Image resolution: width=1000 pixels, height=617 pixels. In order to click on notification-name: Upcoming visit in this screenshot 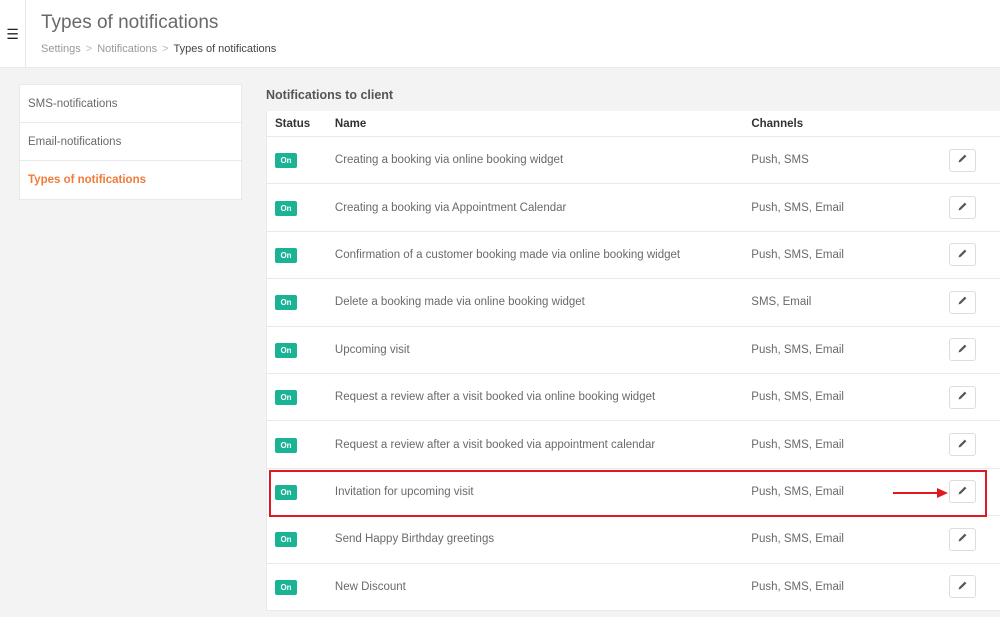, I will do `click(372, 349)`.